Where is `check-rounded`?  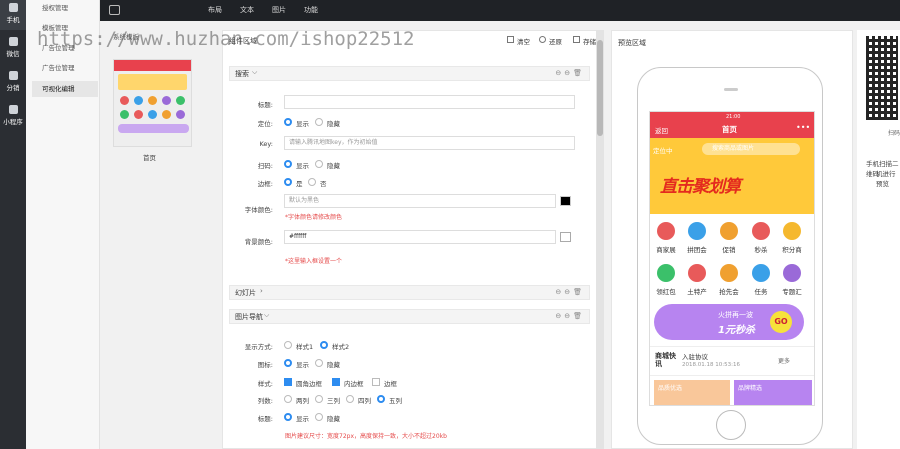
check-rounded is located at coordinates (288, 382).